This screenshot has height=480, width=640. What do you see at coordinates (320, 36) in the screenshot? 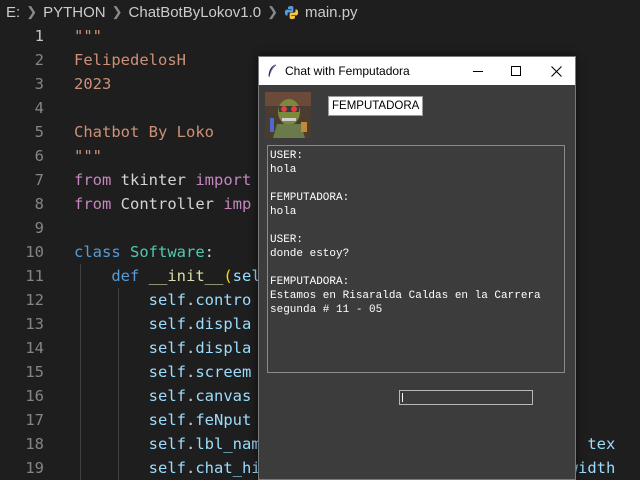
I see `code-line: 1 """` at bounding box center [320, 36].